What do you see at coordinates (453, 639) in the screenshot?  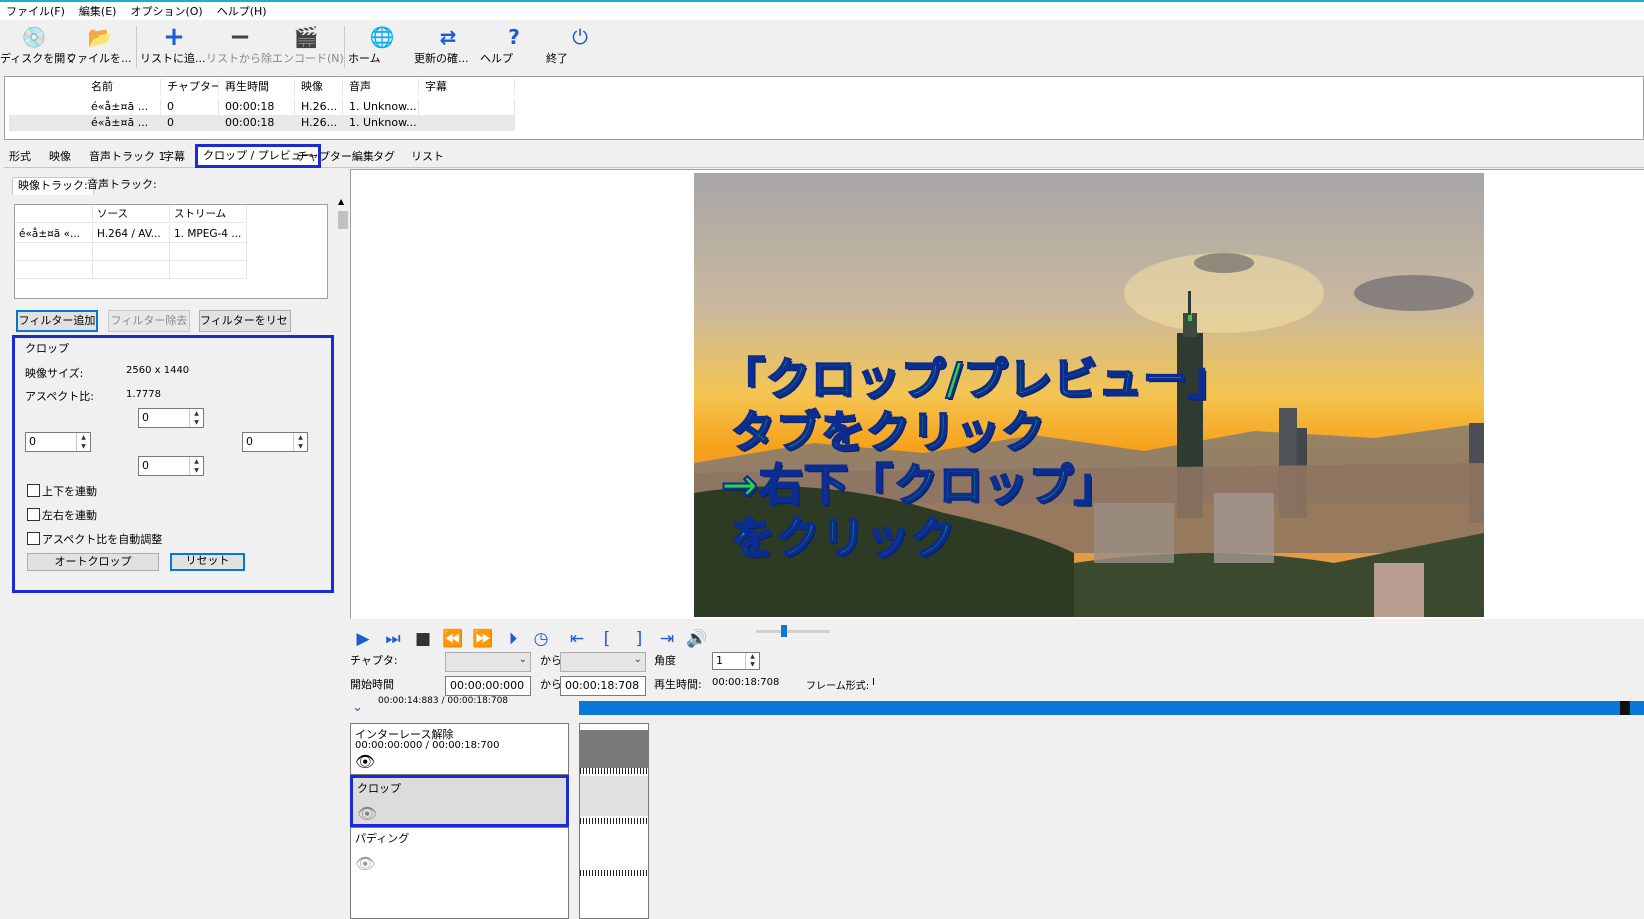 I see `rewind-icon: ⏪` at bounding box center [453, 639].